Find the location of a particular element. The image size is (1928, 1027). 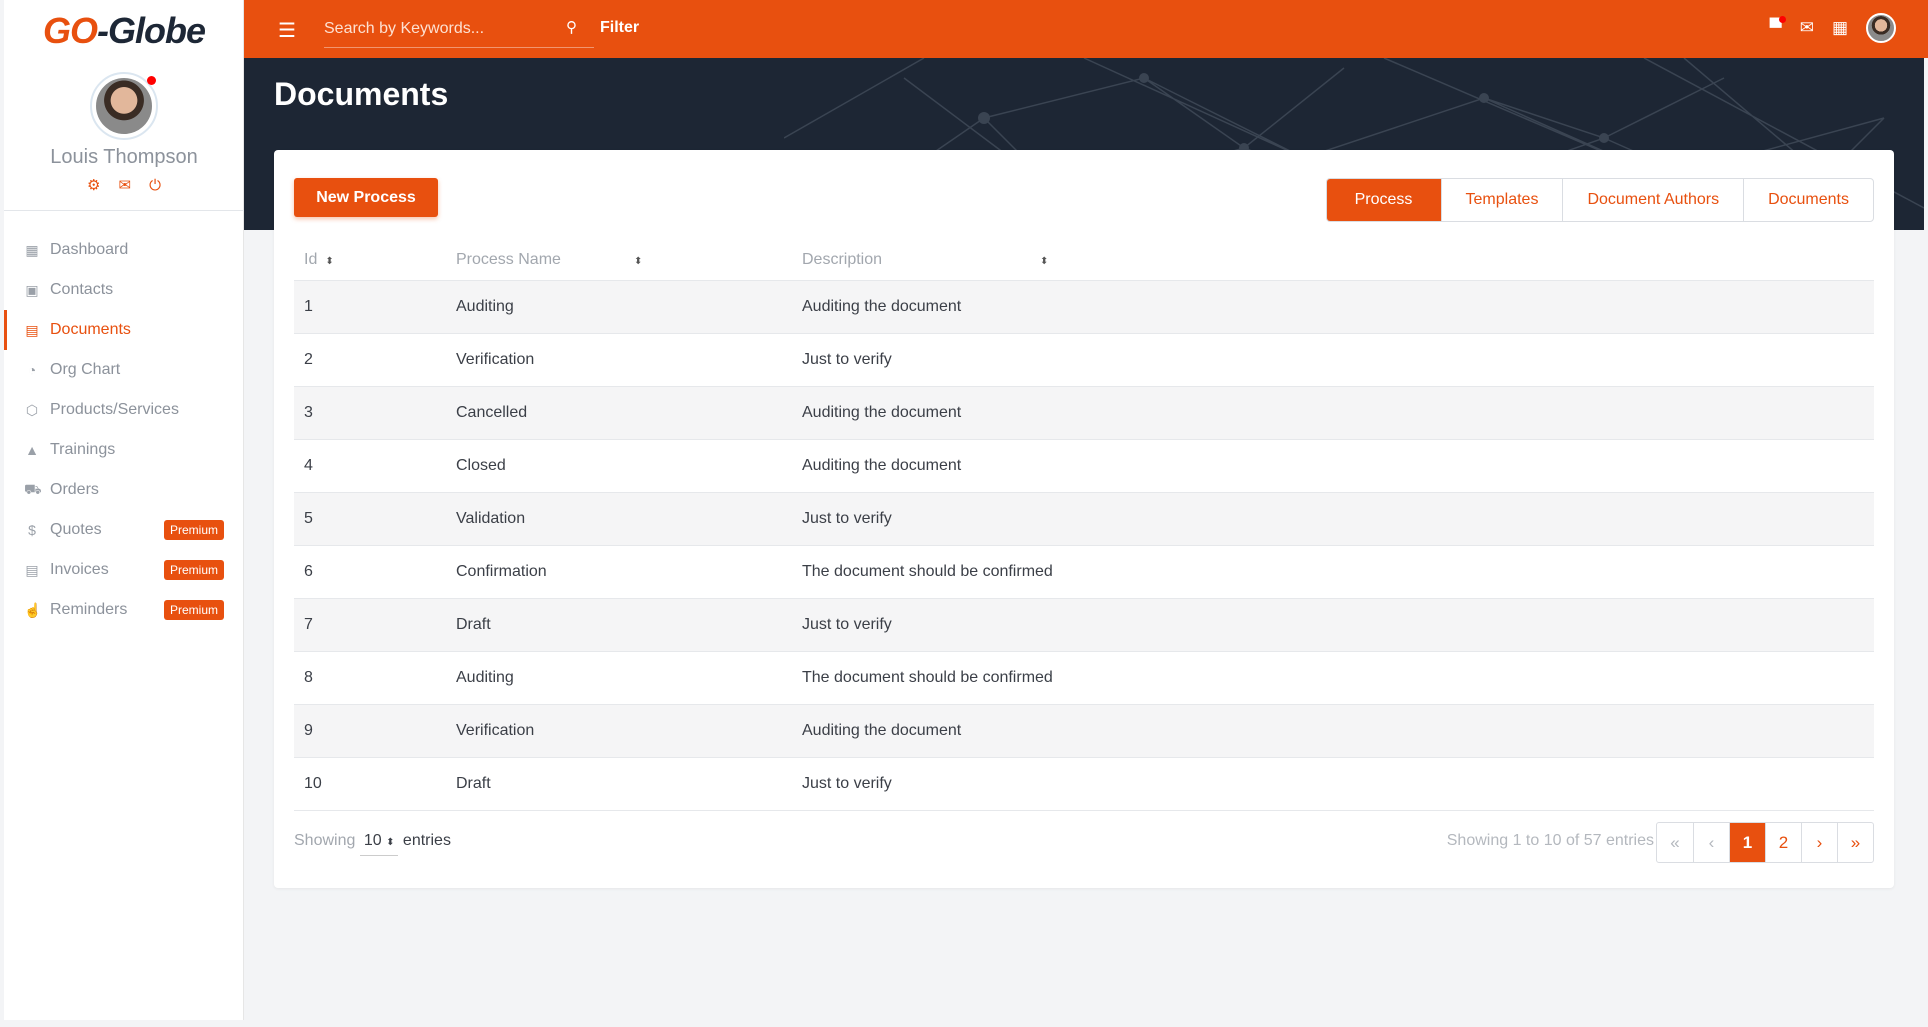

sidebar-item-dashboard: ▦ Dashboard is located at coordinates (124, 250).